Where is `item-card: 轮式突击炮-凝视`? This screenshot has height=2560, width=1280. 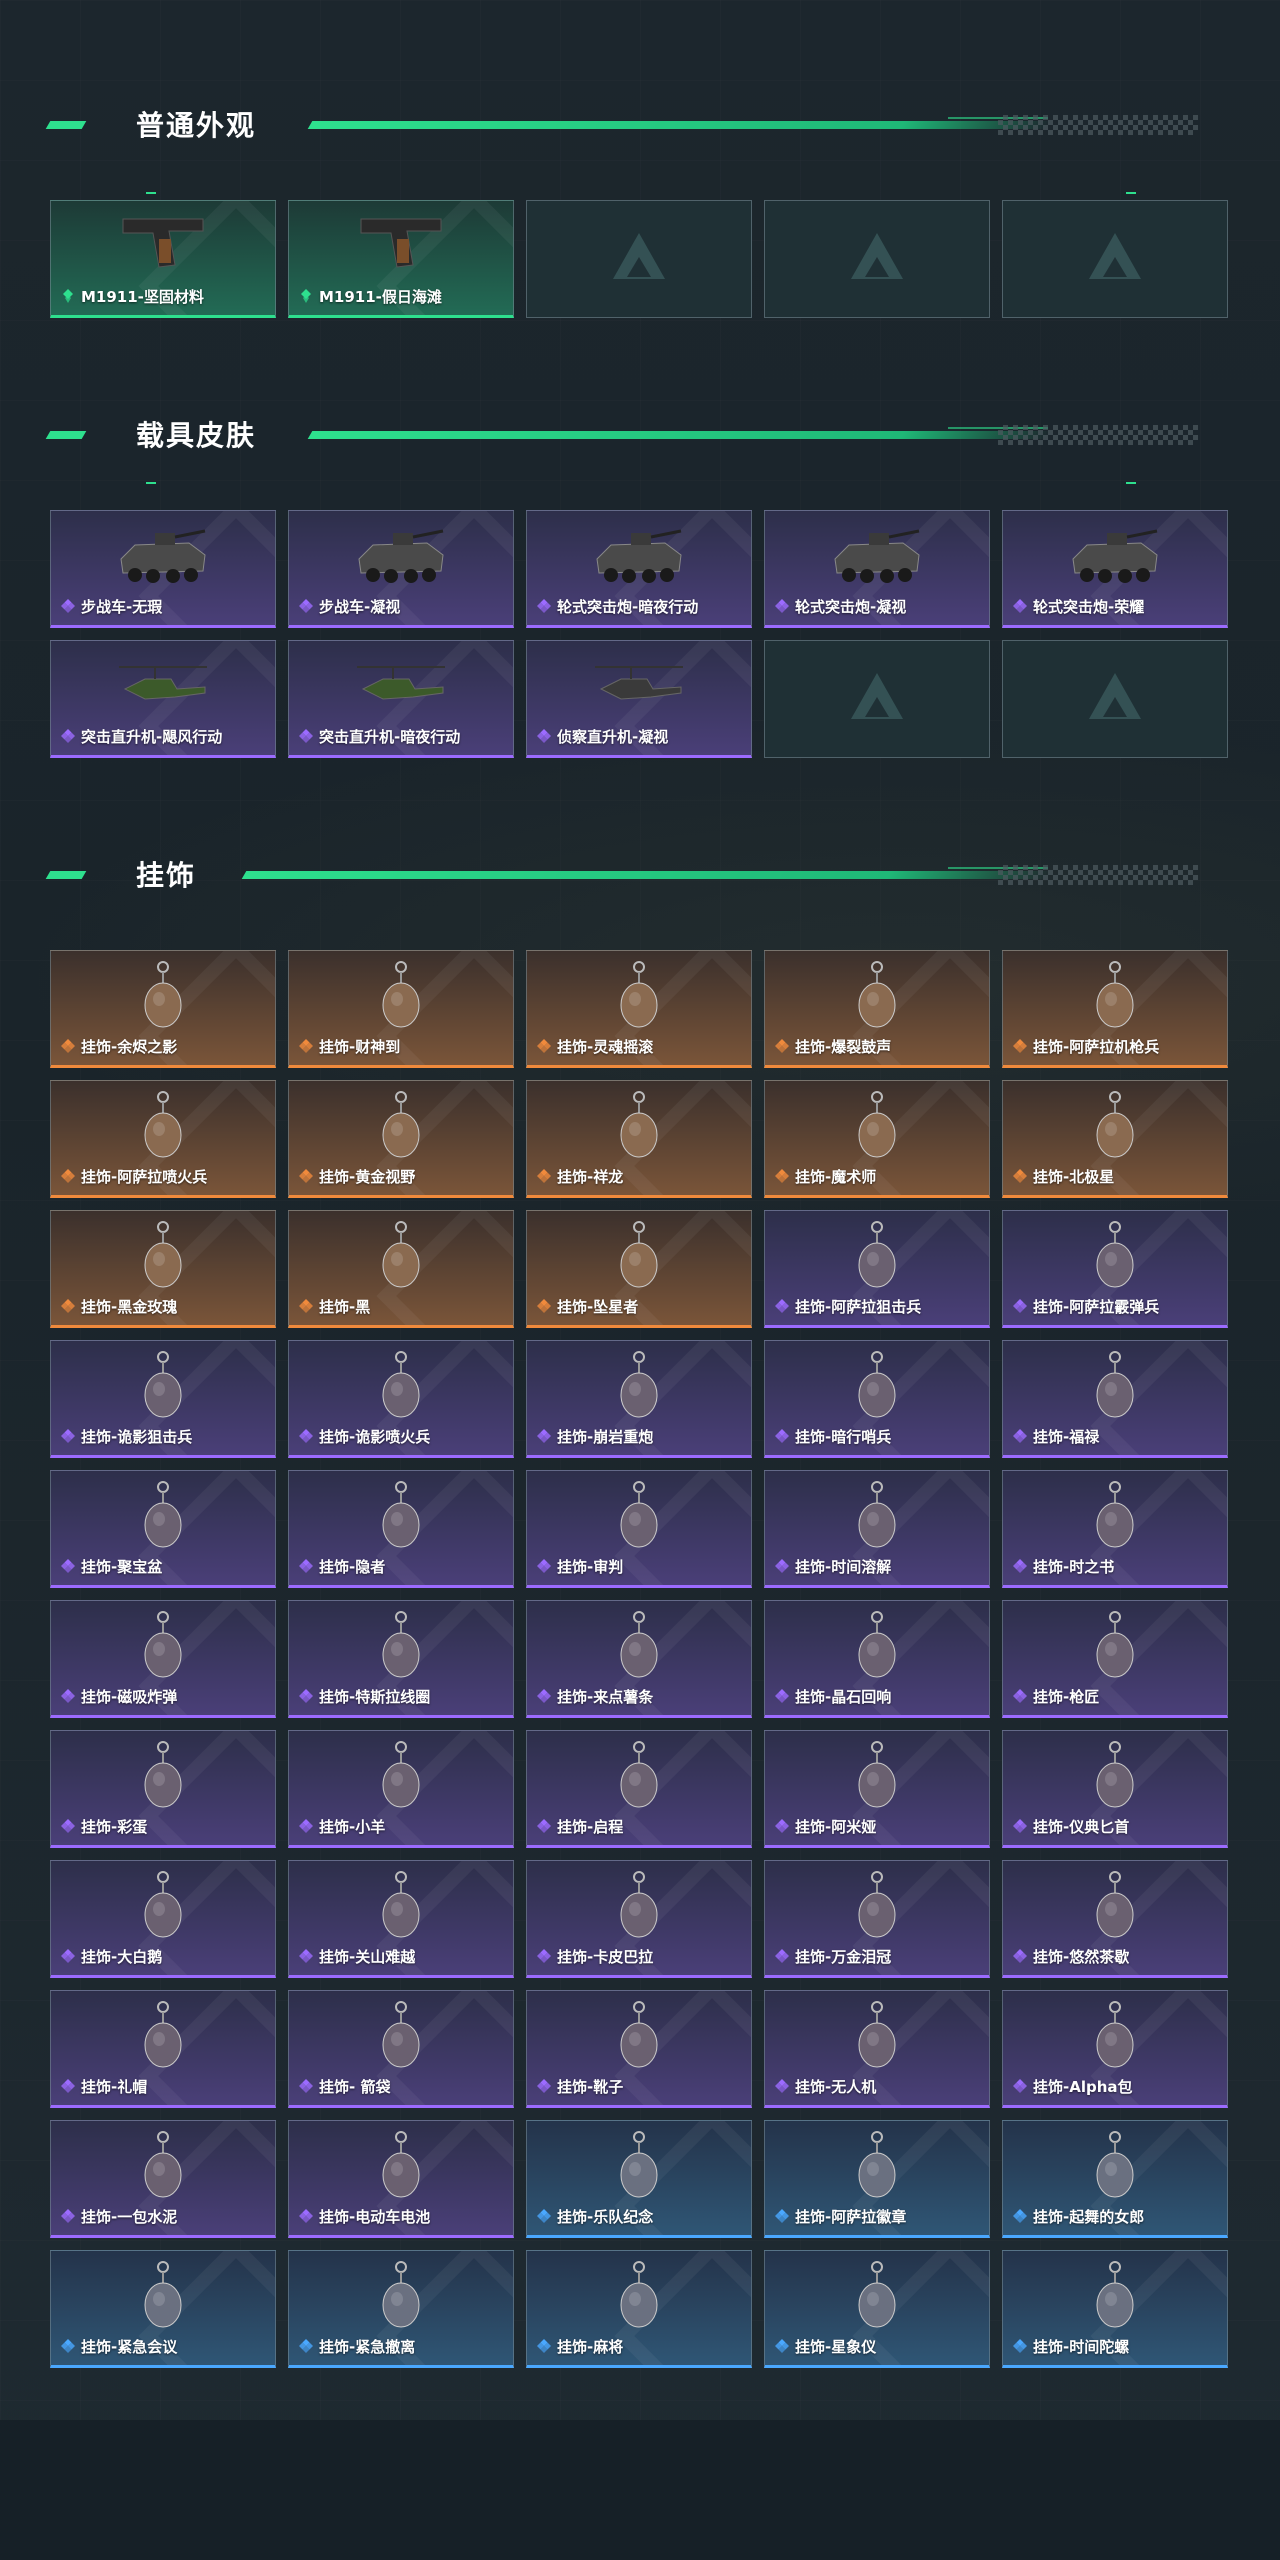
item-card: 轮式突击炮-凝视 is located at coordinates (877, 569).